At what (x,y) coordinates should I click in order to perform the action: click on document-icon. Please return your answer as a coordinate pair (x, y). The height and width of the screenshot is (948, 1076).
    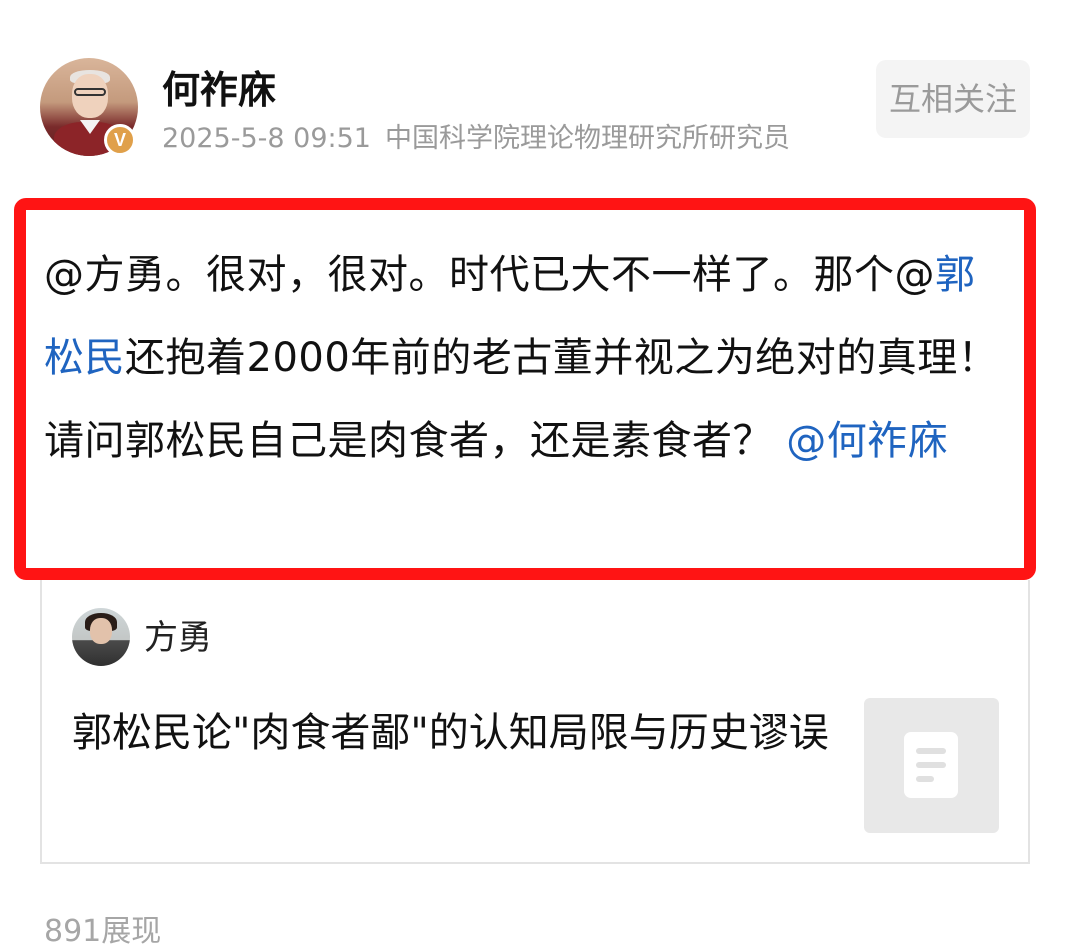
    Looking at the image, I should click on (931, 765).